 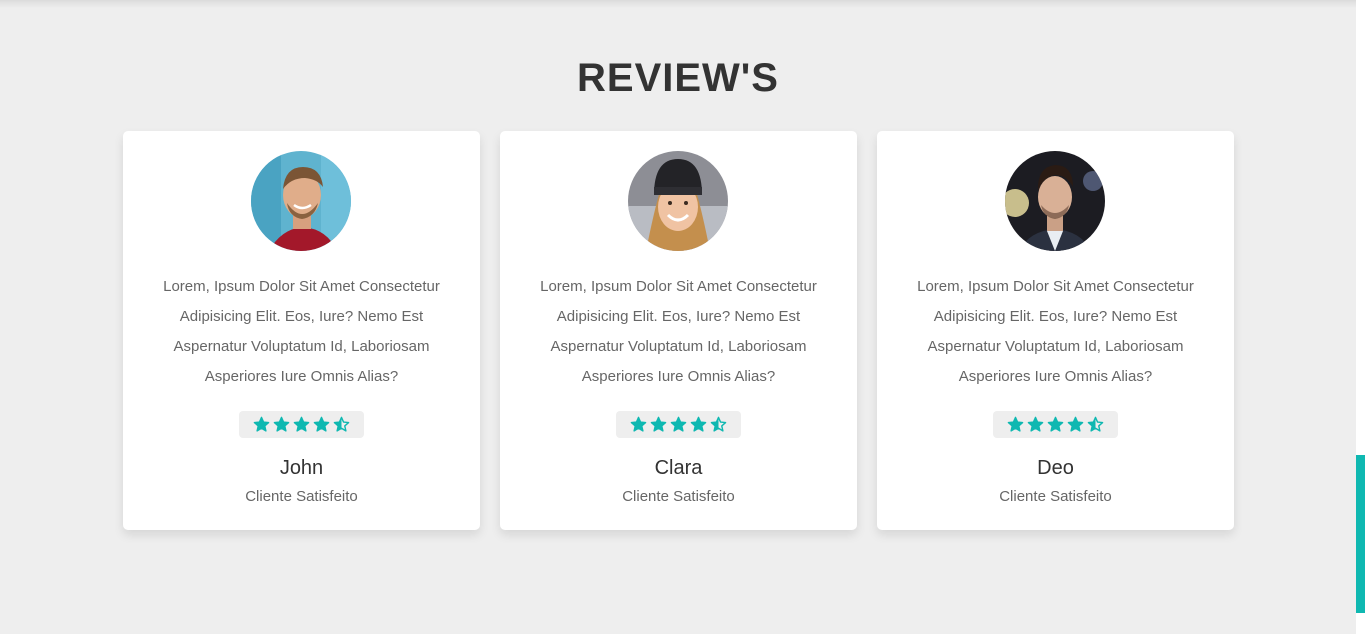 What do you see at coordinates (678, 4) in the screenshot?
I see `header-shadow` at bounding box center [678, 4].